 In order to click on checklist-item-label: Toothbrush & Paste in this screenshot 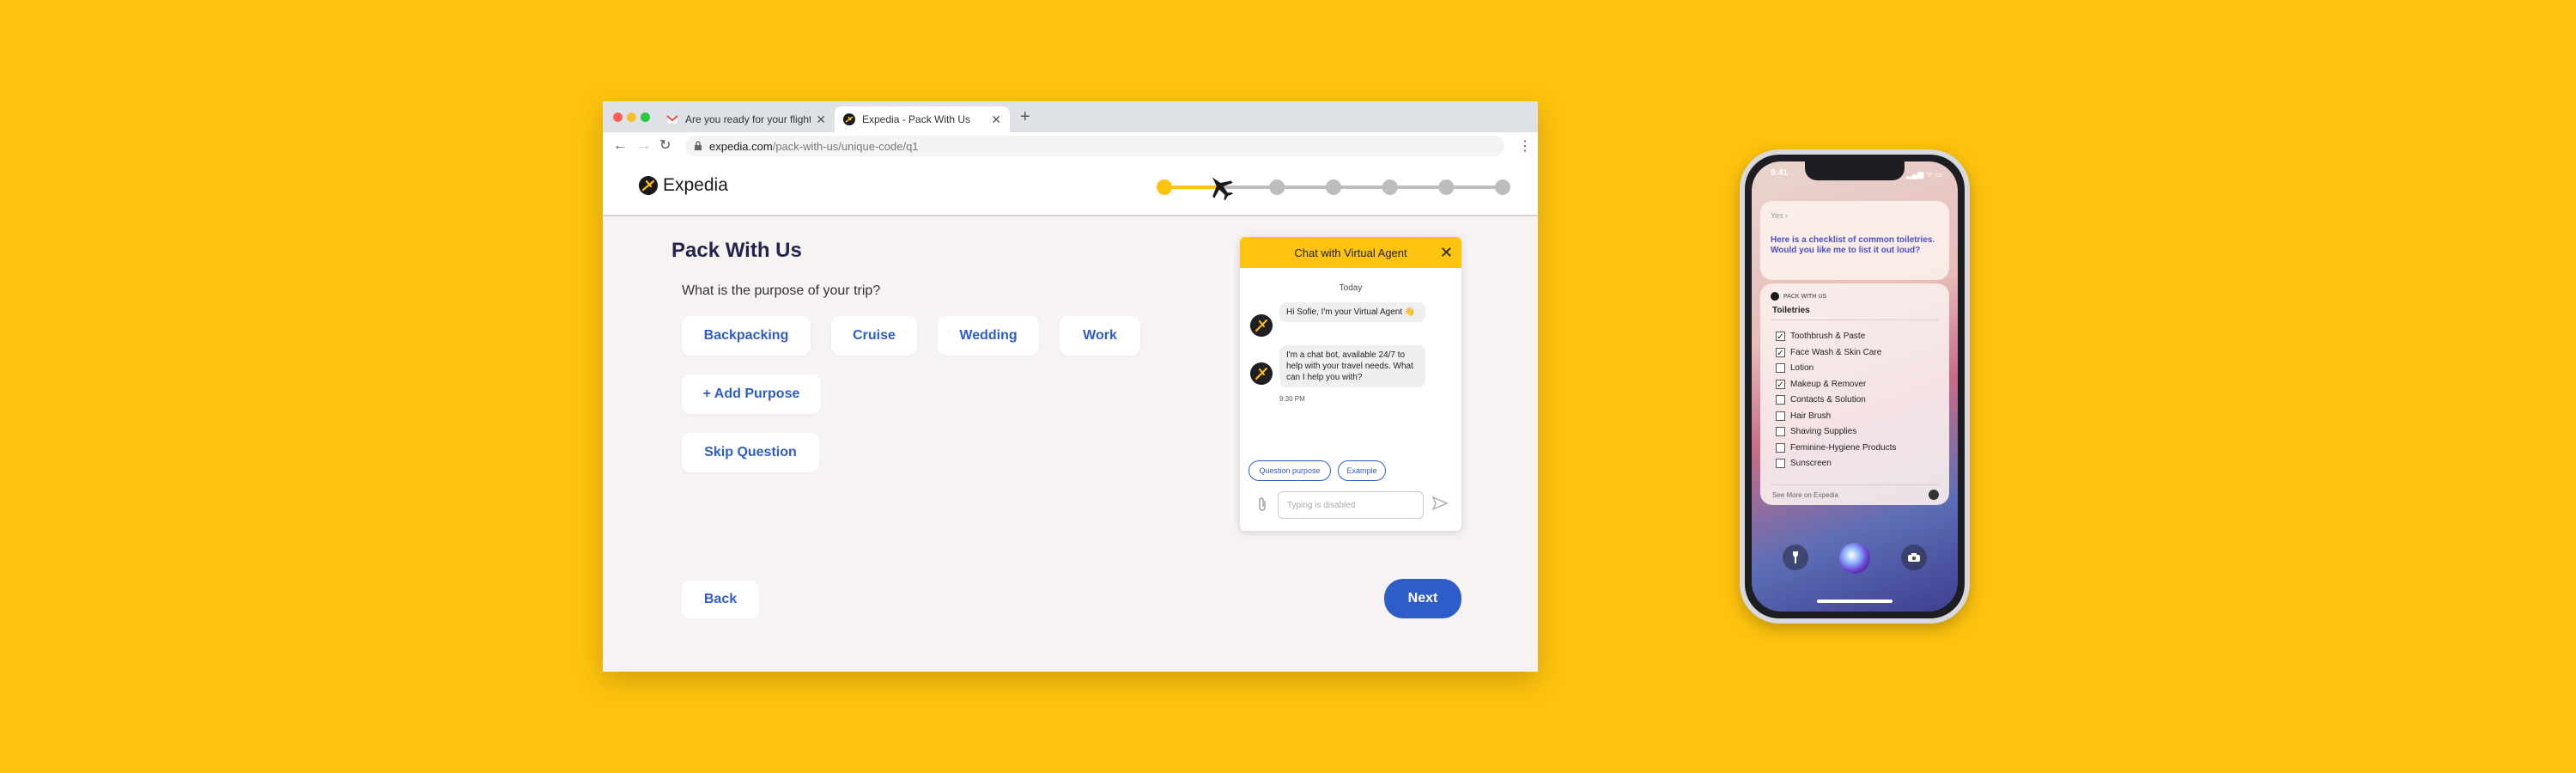, I will do `click(1828, 336)`.